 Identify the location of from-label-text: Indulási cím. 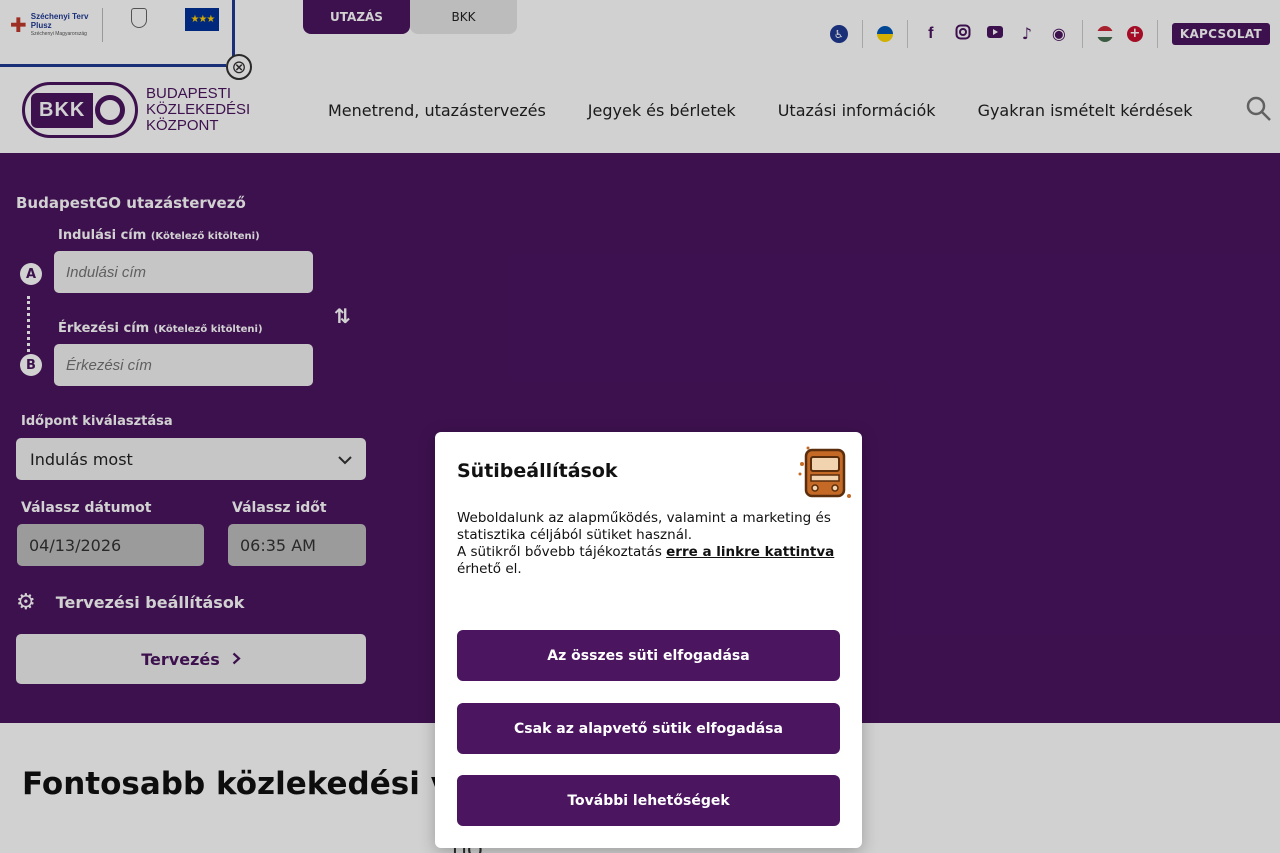
(102, 235).